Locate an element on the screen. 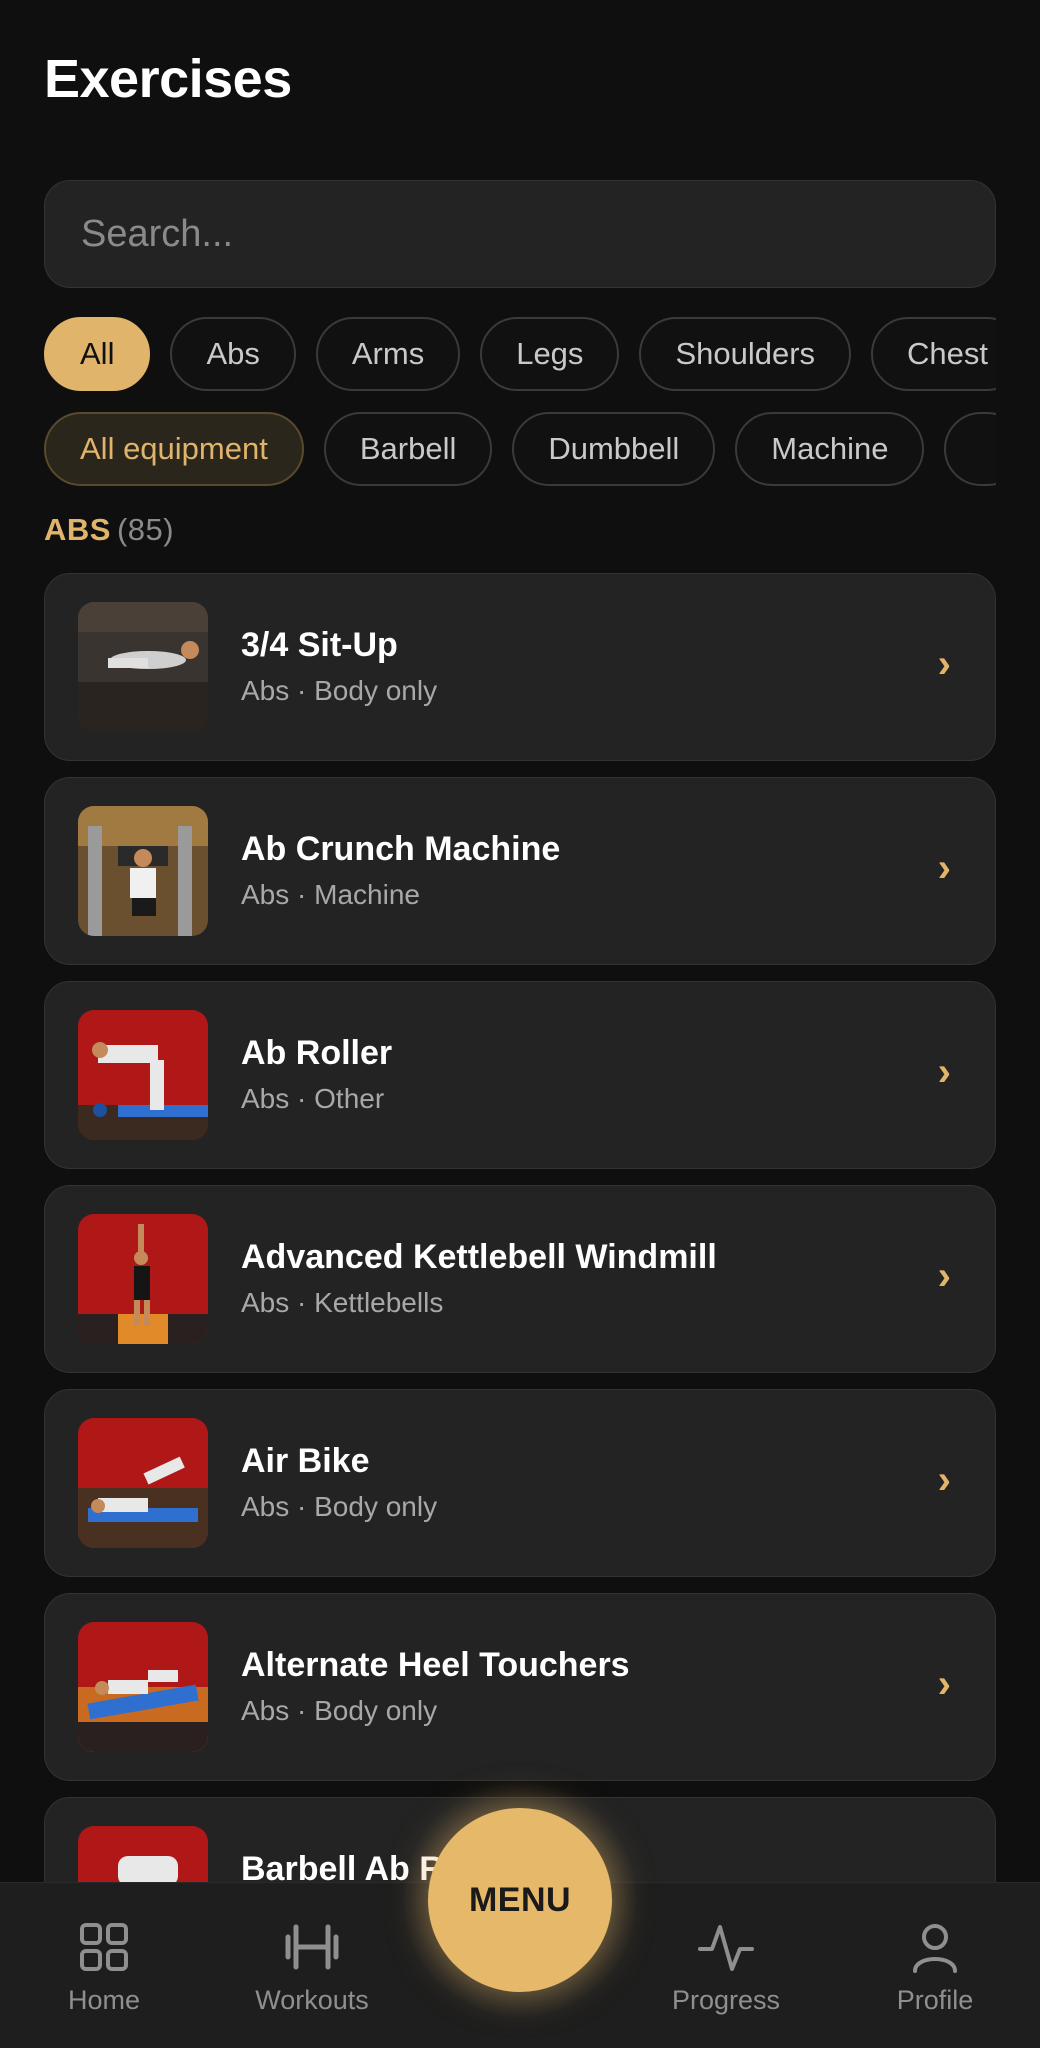 The height and width of the screenshot is (2048, 1040). nav-progress: Progress is located at coordinates (726, 1967).